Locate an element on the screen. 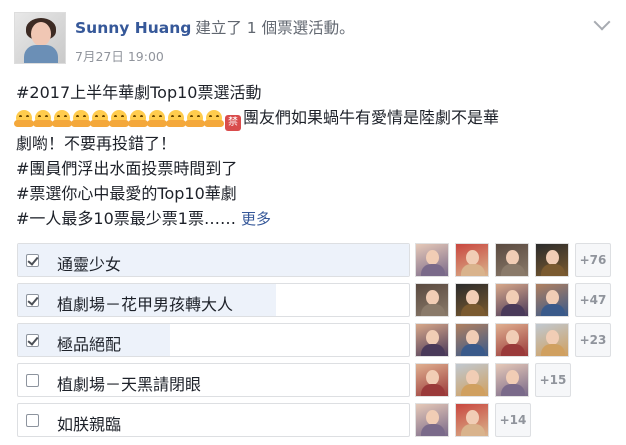 The width and height of the screenshot is (626, 445). voter-count-badge: +15 is located at coordinates (553, 380).